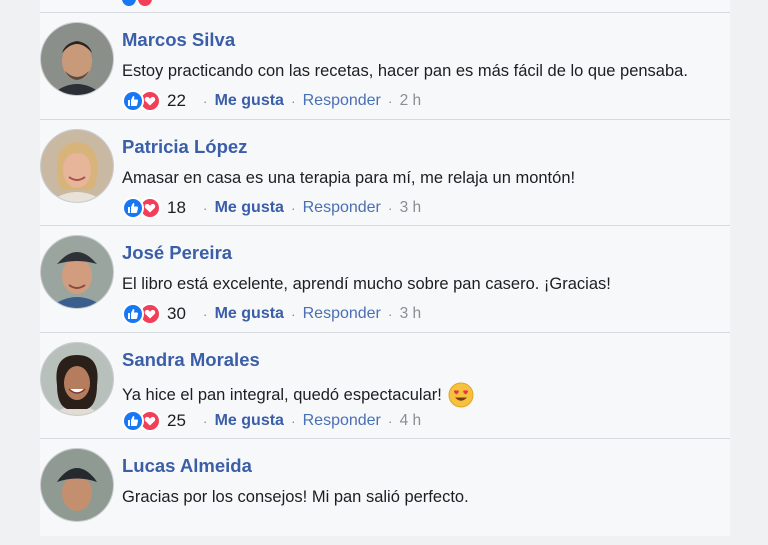  Describe the element at coordinates (137, 3) in the screenshot. I see `previous-comment-reactions` at that location.